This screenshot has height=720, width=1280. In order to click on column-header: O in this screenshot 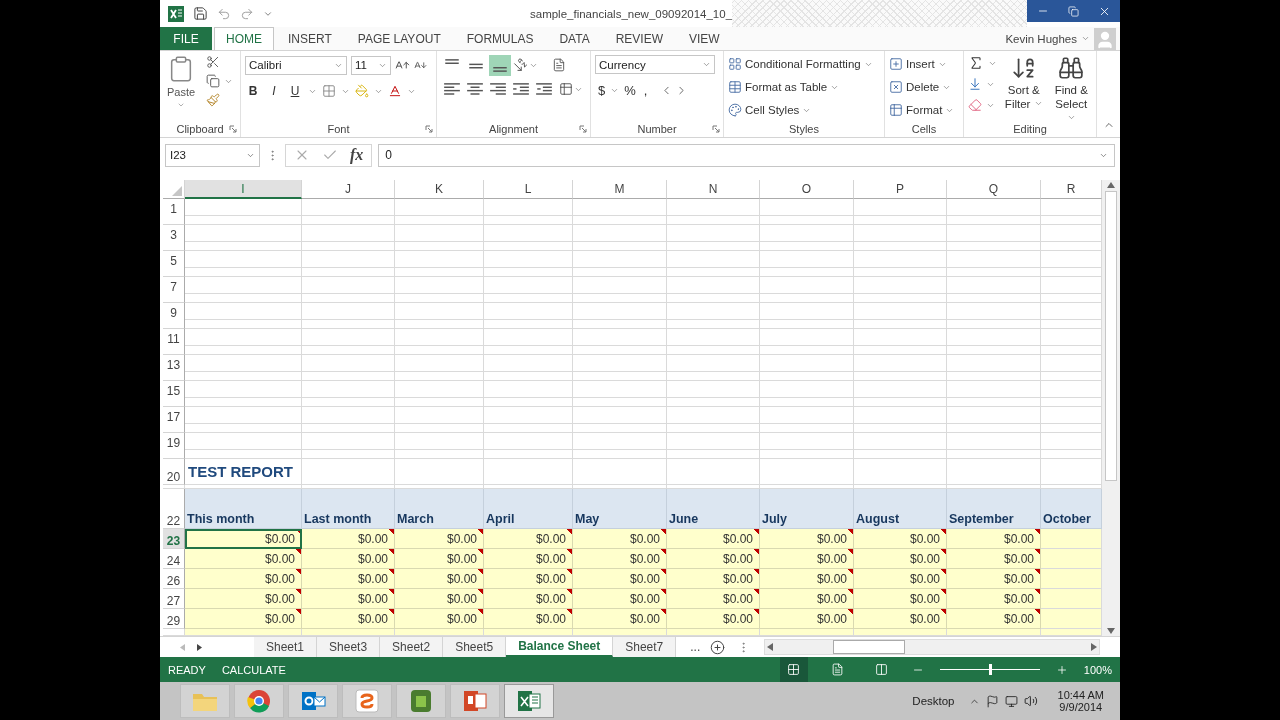, I will do `click(807, 189)`.